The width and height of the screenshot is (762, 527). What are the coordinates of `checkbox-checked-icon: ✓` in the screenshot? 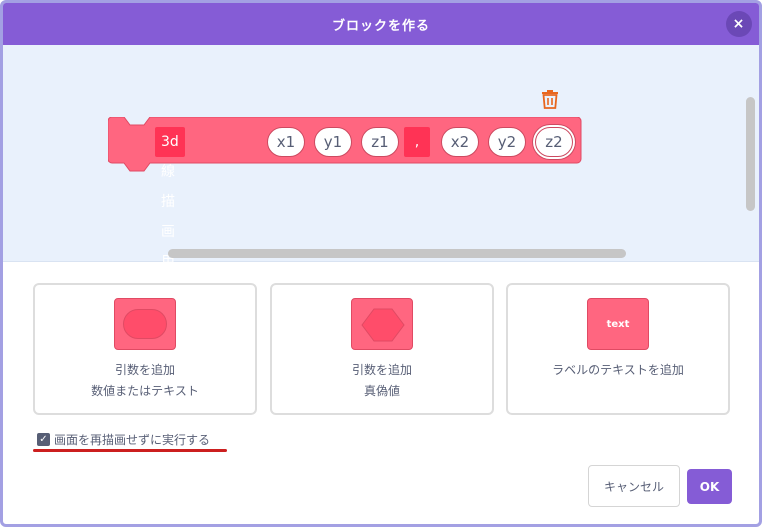 It's located at (43, 439).